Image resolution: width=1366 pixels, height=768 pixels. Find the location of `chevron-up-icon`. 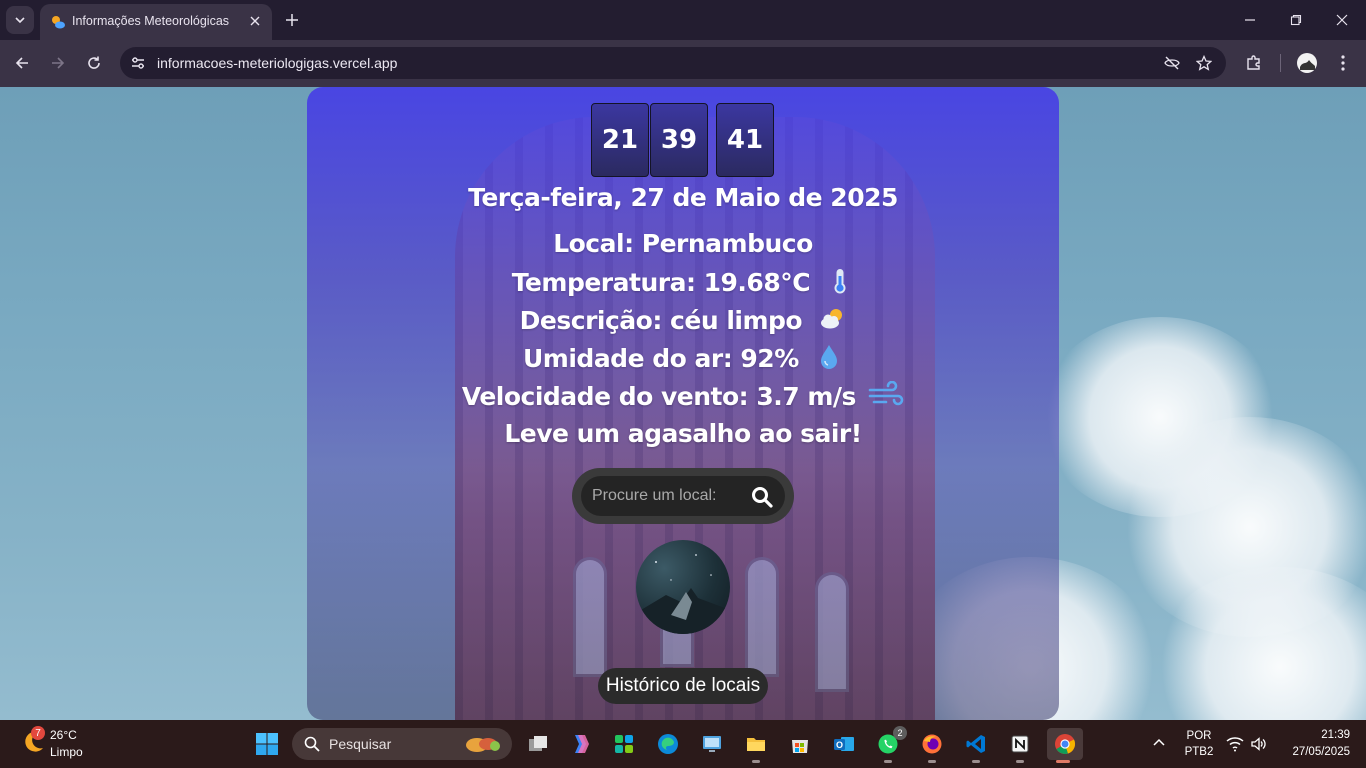

chevron-up-icon is located at coordinates (1159, 742).